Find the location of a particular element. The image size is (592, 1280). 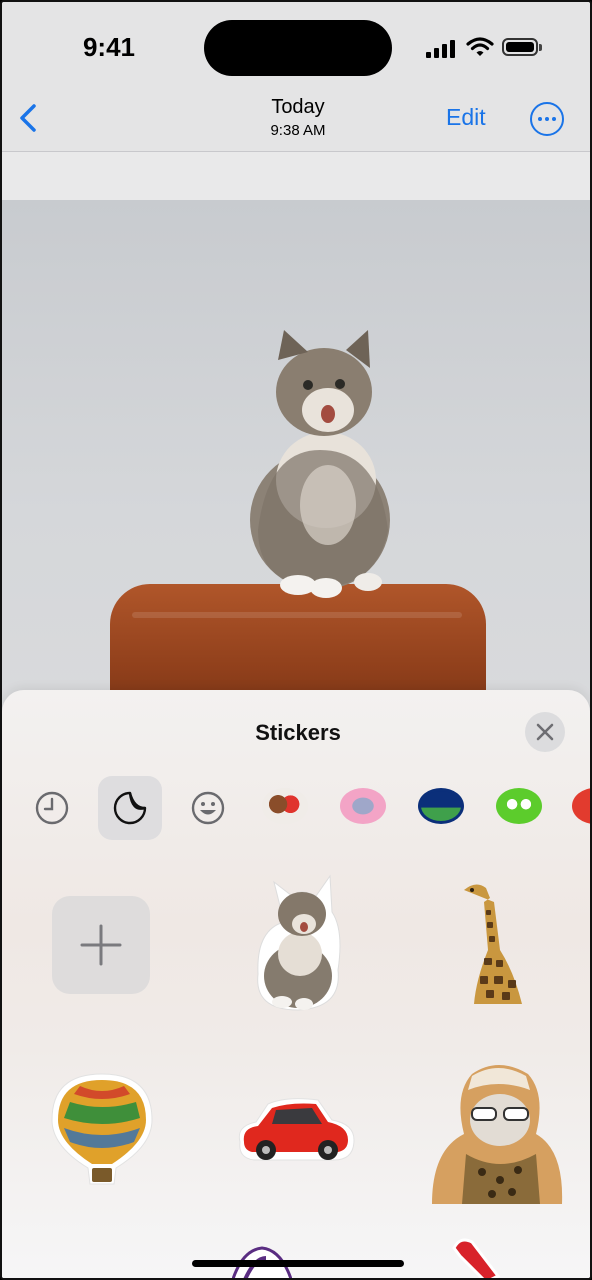

close-icon is located at coordinates (545, 732).